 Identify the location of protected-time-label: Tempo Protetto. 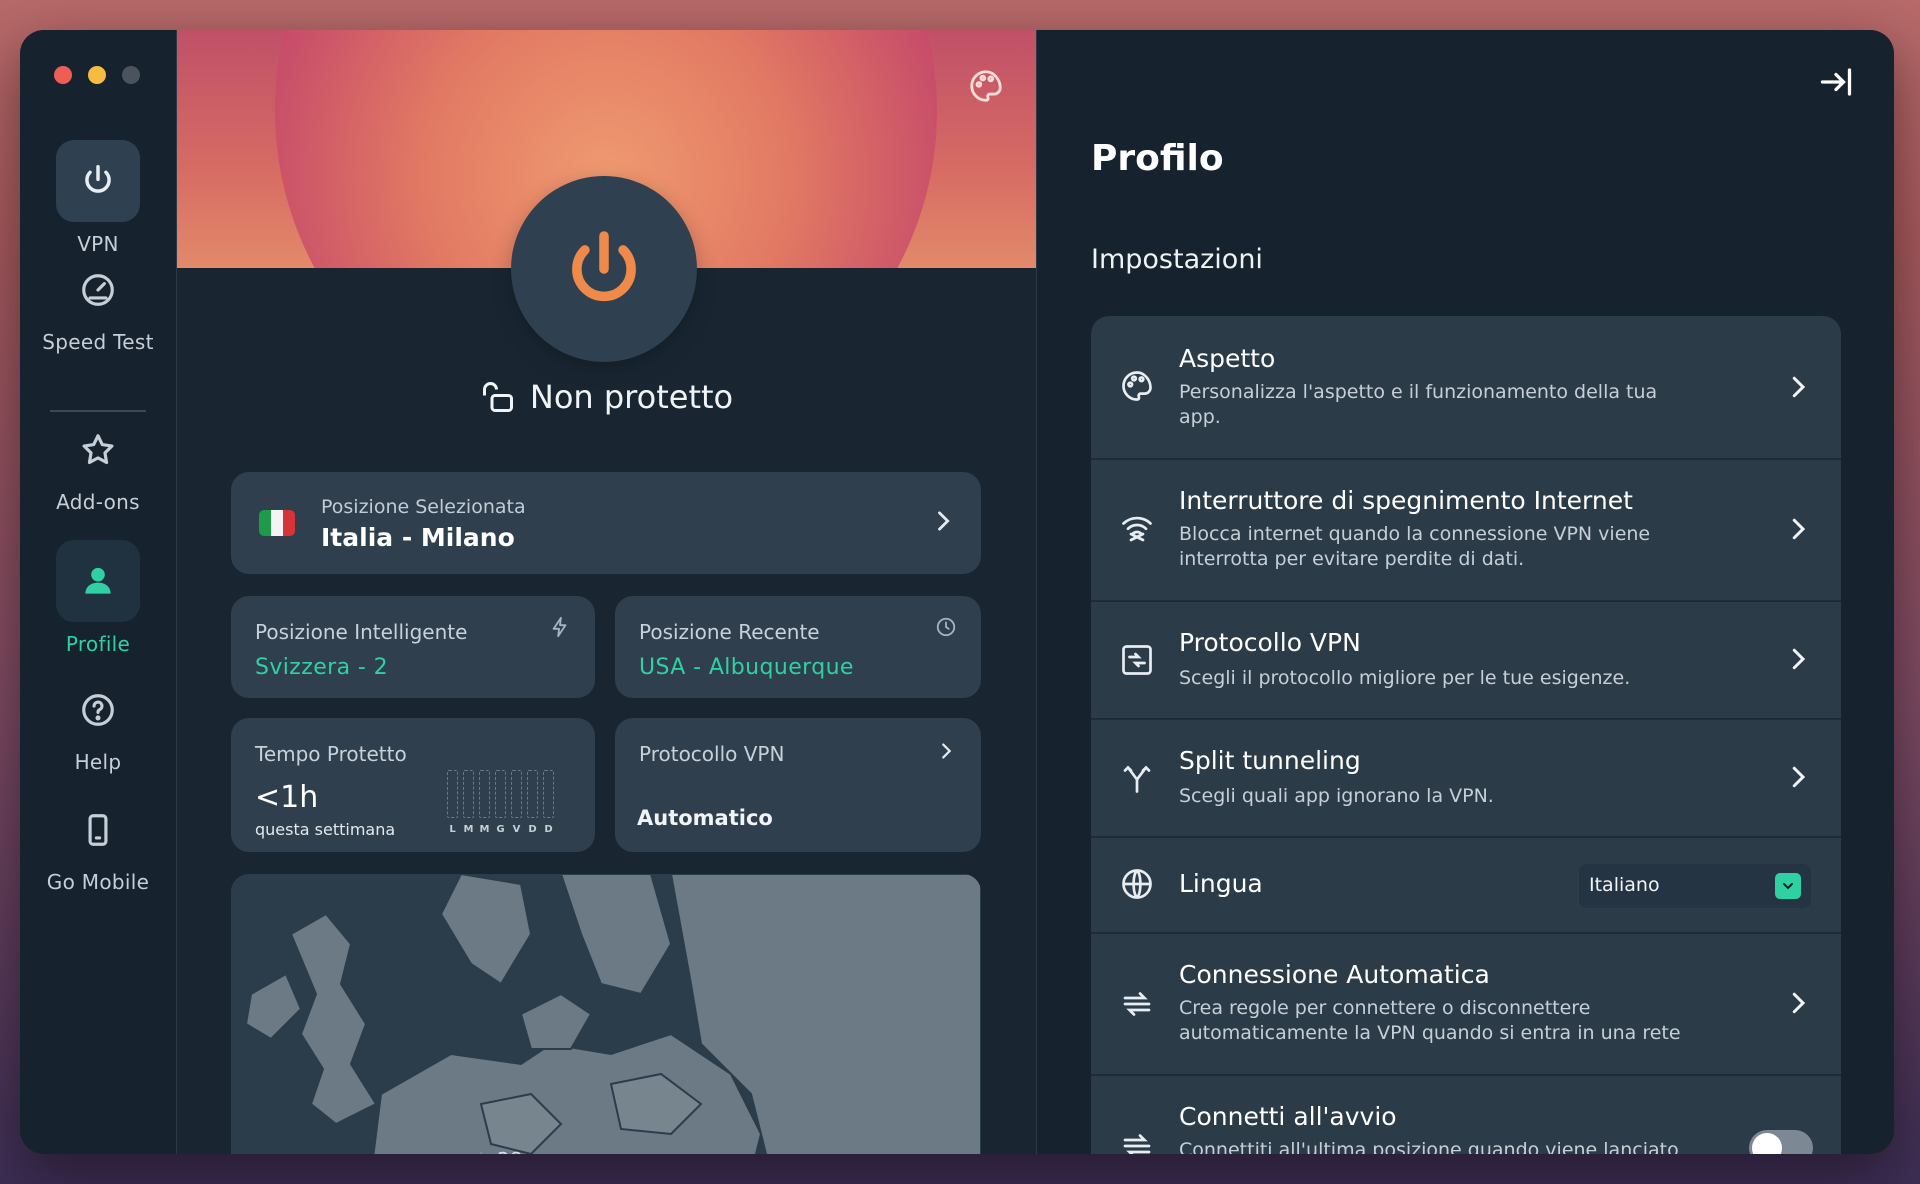
(331, 754).